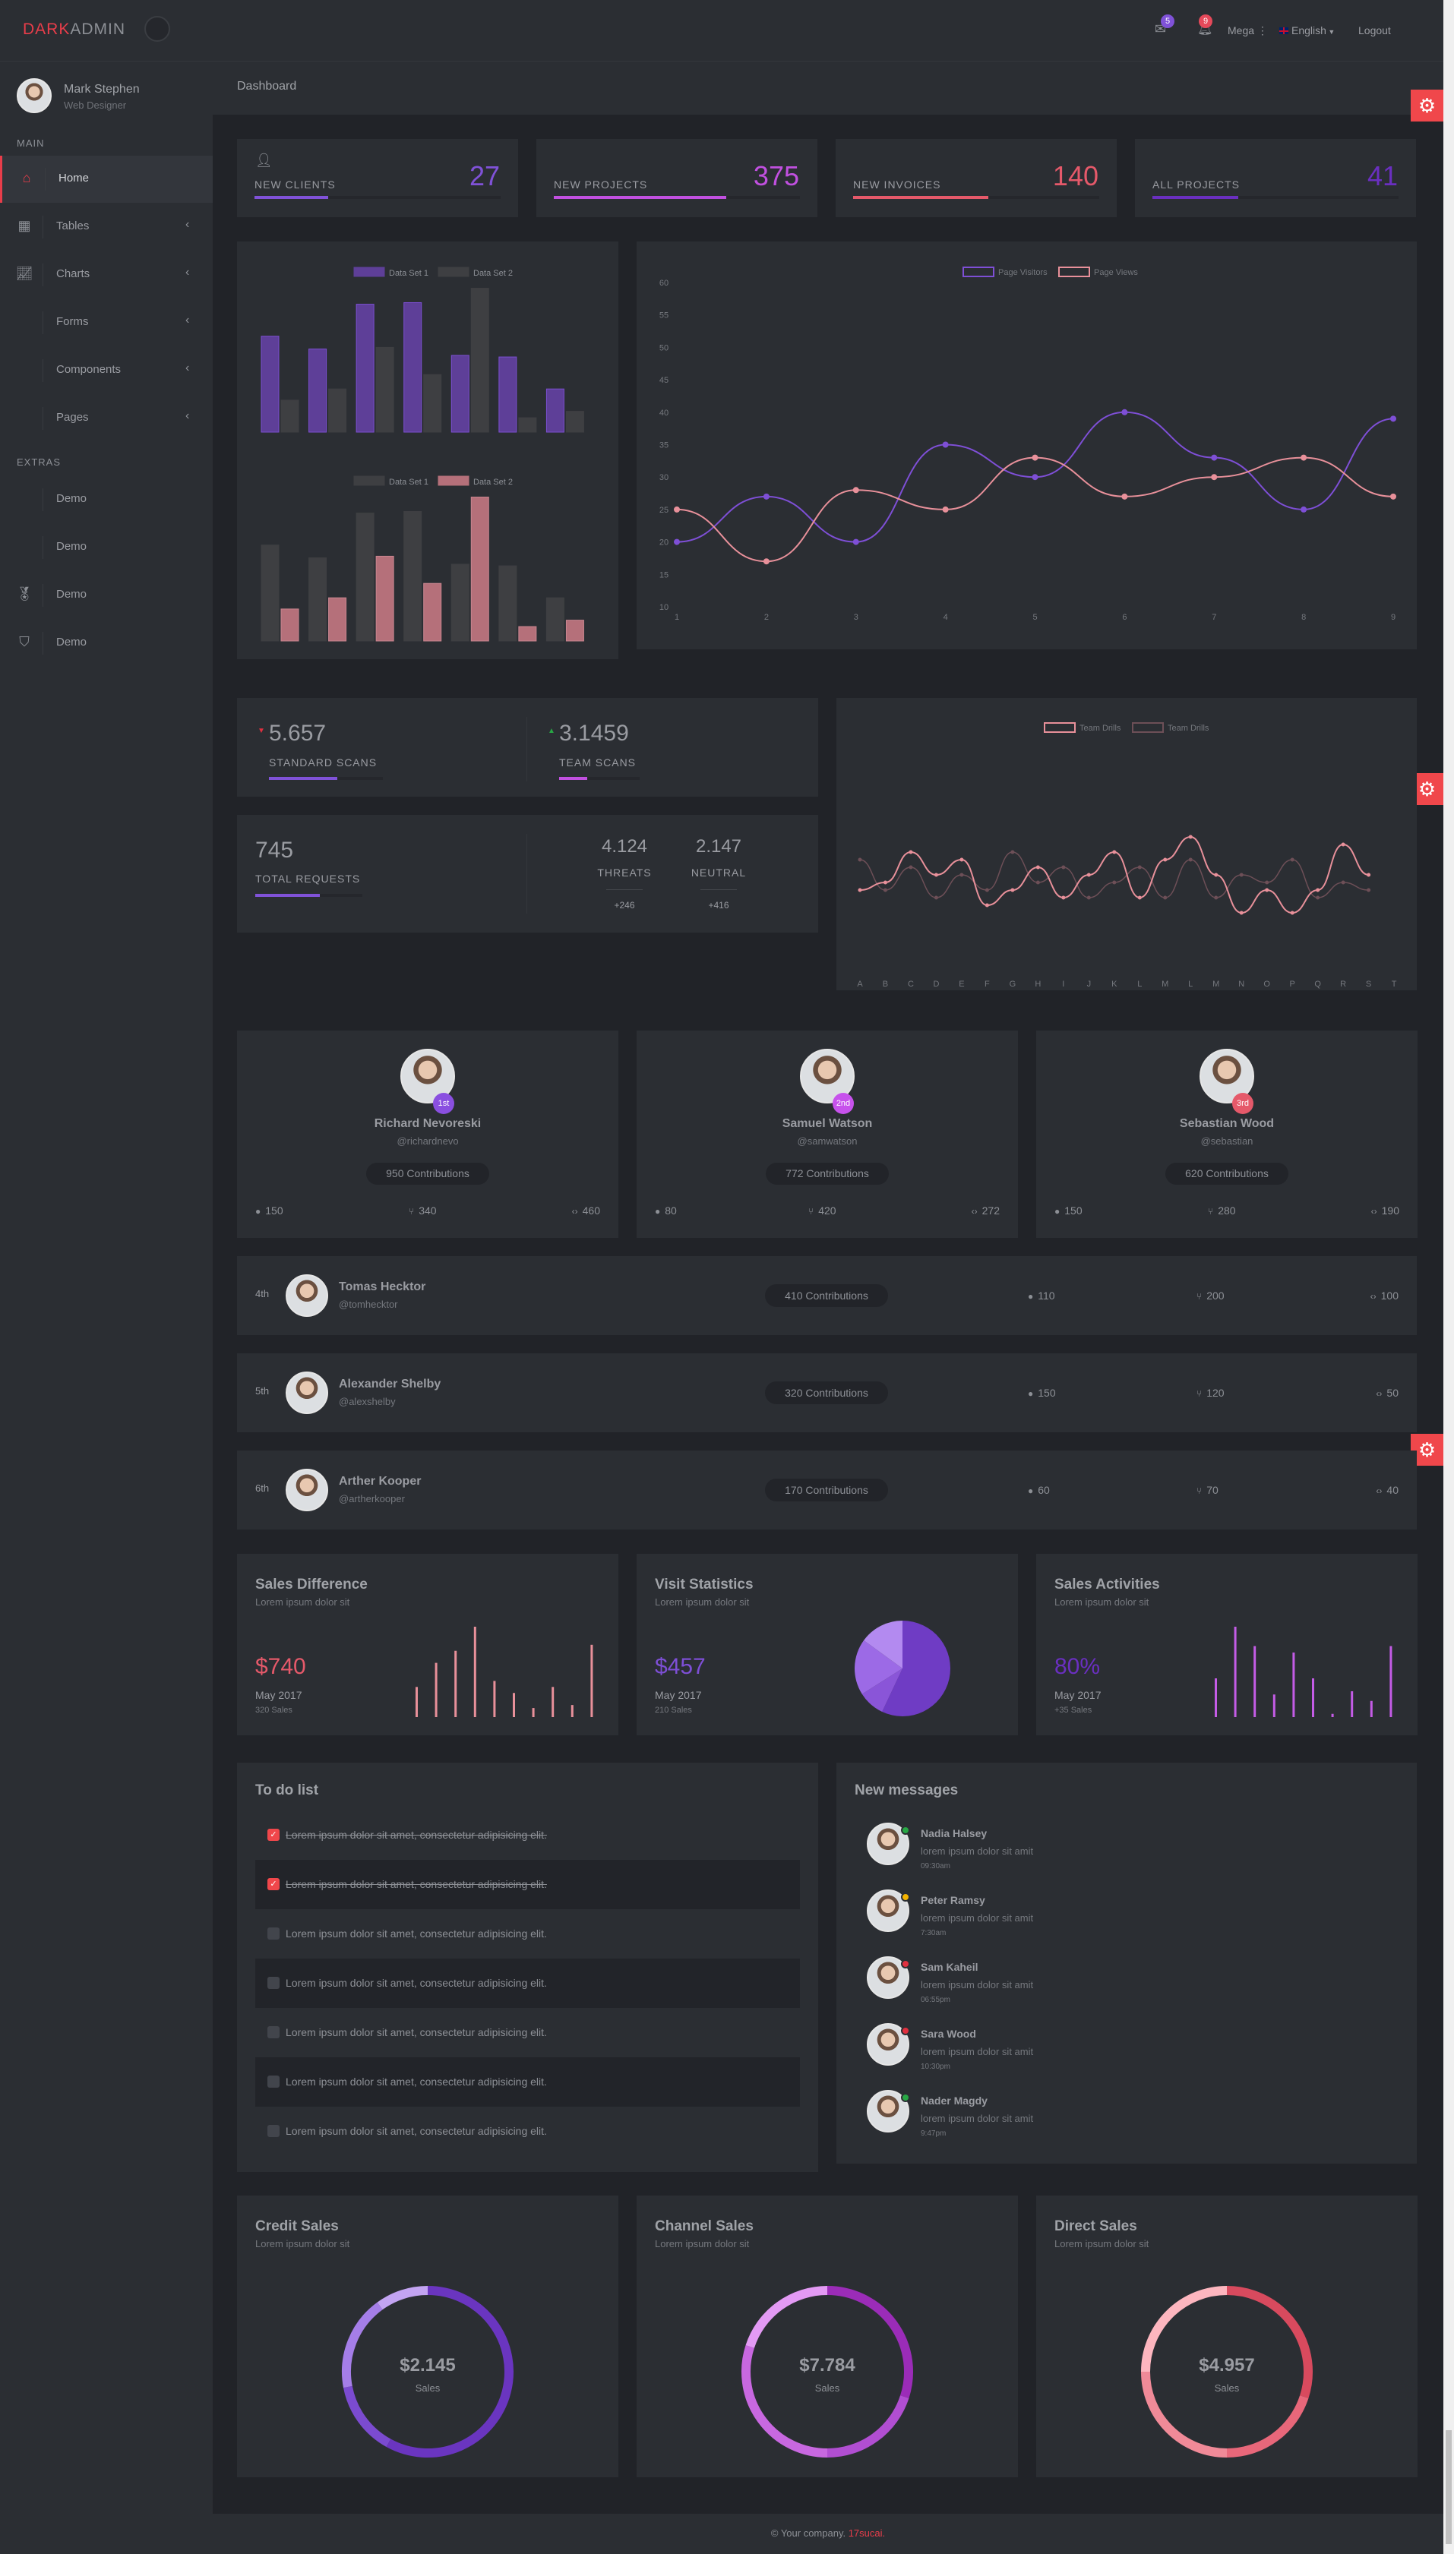 Image resolution: width=1454 pixels, height=2576 pixels. Describe the element at coordinates (867, 2533) in the screenshot. I see `footer-link: 17sucai.` at that location.